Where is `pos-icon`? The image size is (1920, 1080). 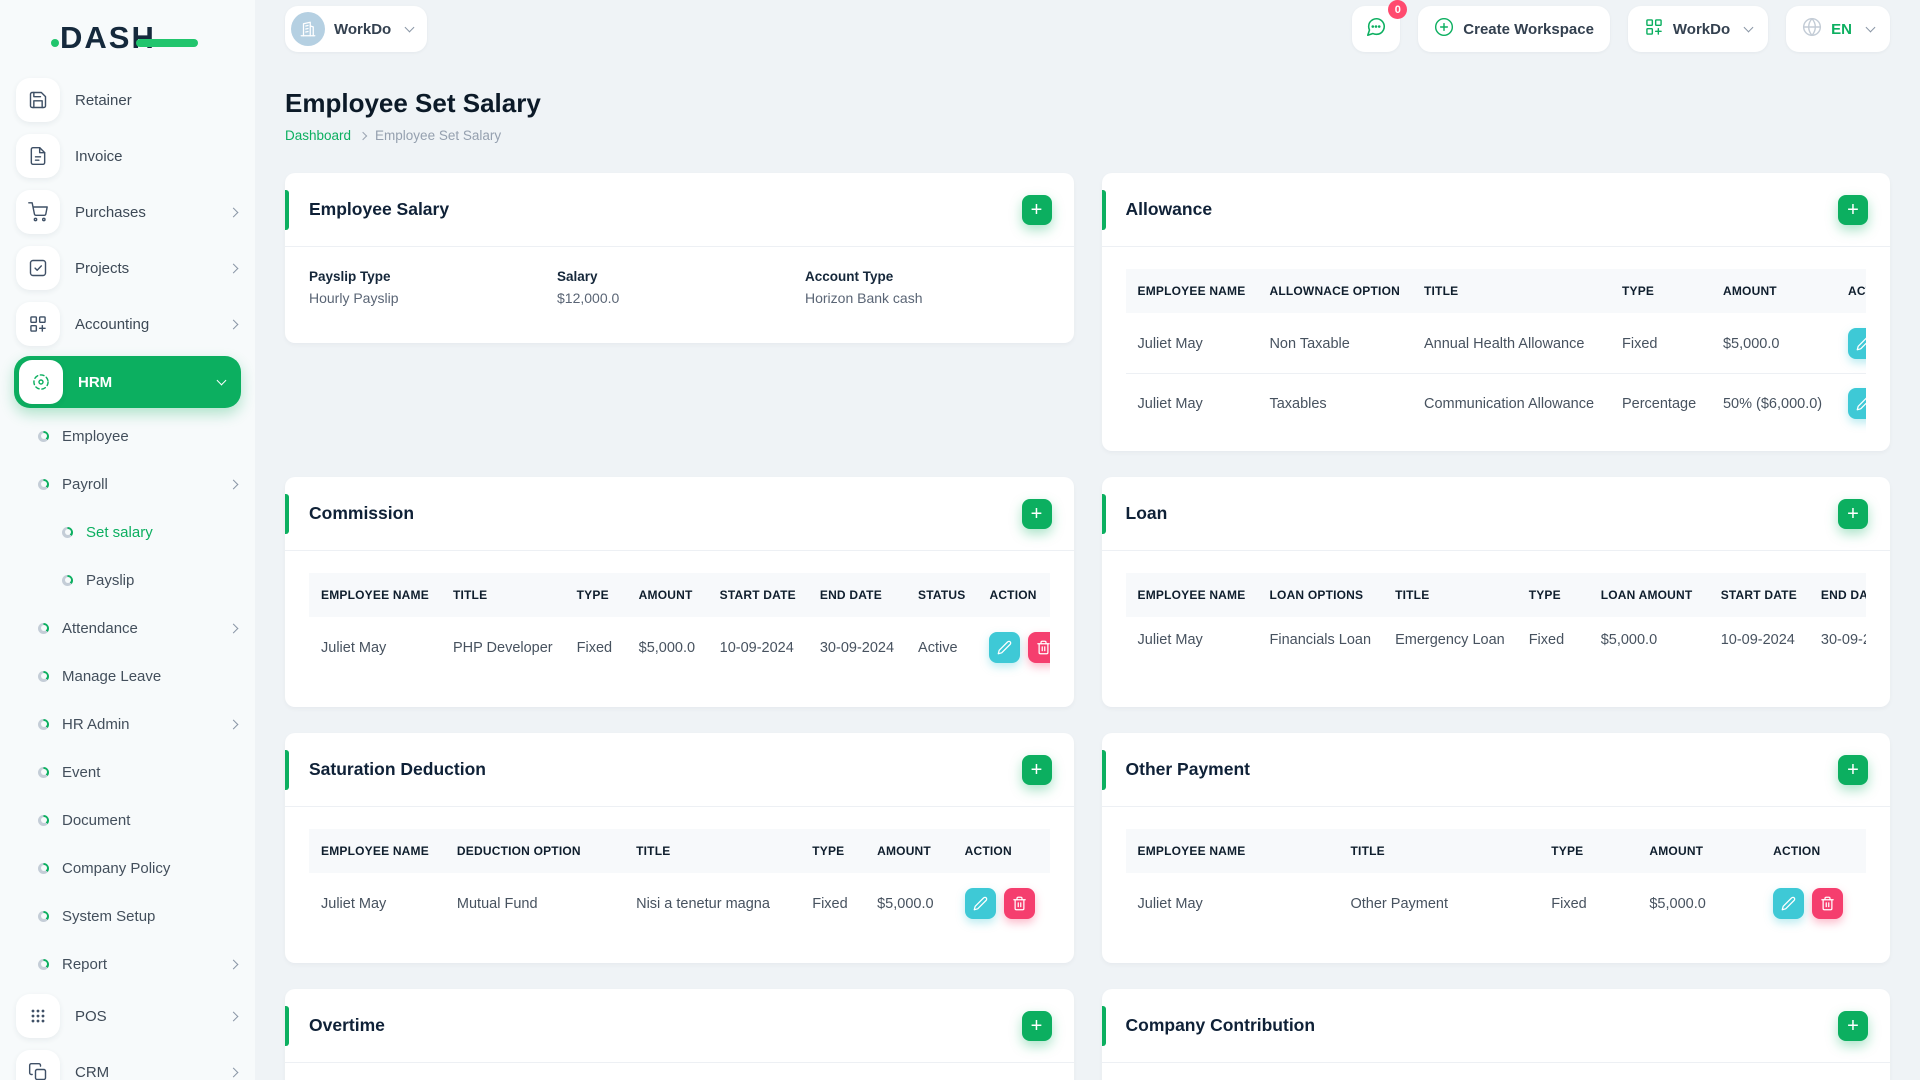
pos-icon is located at coordinates (38, 1016).